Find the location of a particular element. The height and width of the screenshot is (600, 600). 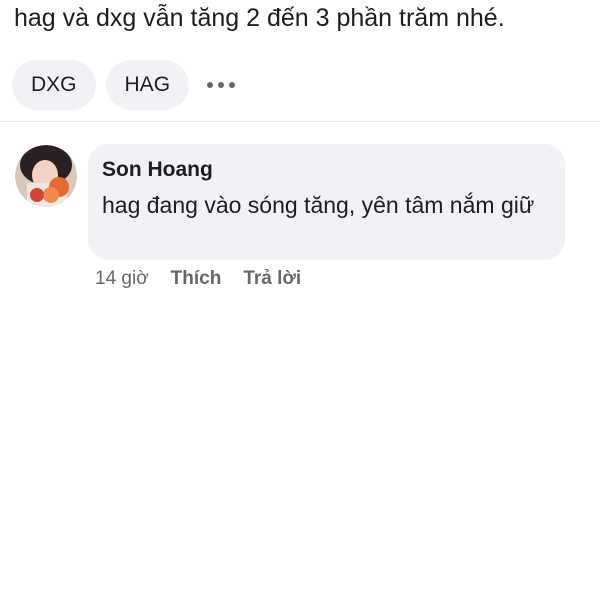

like-button: Thích is located at coordinates (196, 279).